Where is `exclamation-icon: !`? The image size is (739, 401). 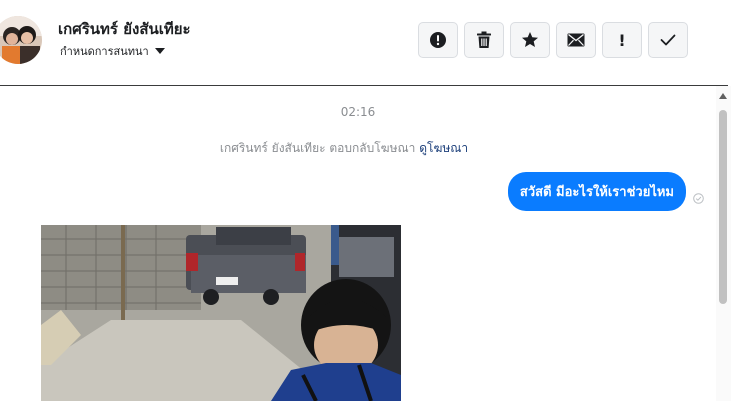 exclamation-icon: ! is located at coordinates (622, 40).